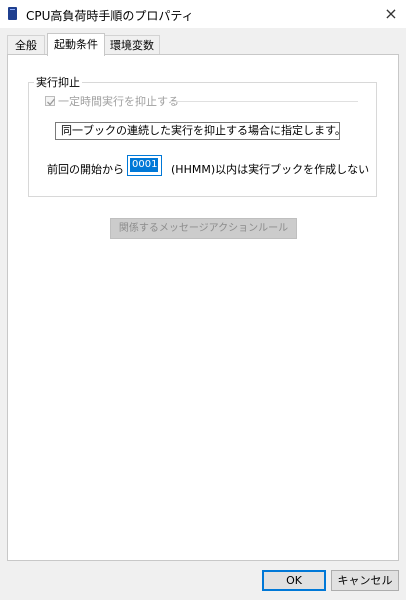 The width and height of the screenshot is (406, 600). What do you see at coordinates (203, 228) in the screenshot?
I see `related-message-action-rule-button: 関係するメッセージアクションルール` at bounding box center [203, 228].